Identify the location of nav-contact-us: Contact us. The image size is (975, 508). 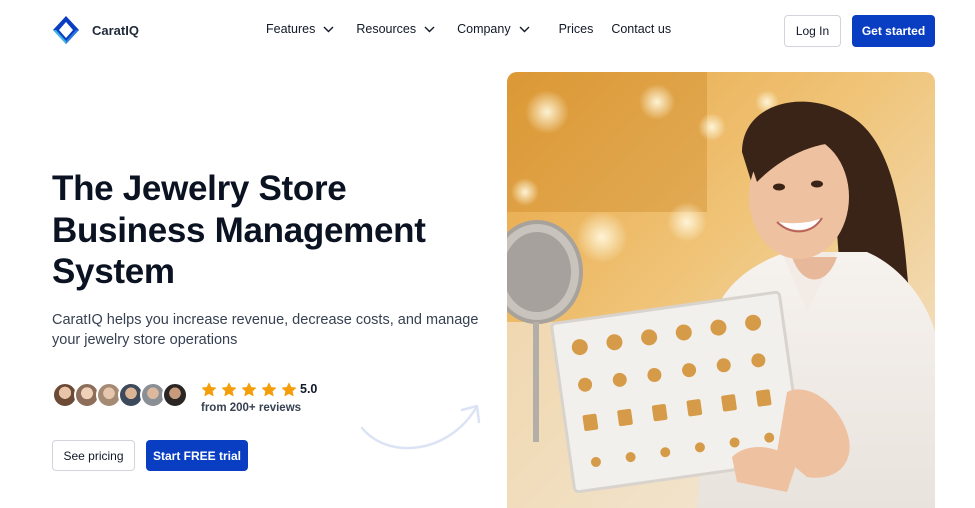
(641, 29).